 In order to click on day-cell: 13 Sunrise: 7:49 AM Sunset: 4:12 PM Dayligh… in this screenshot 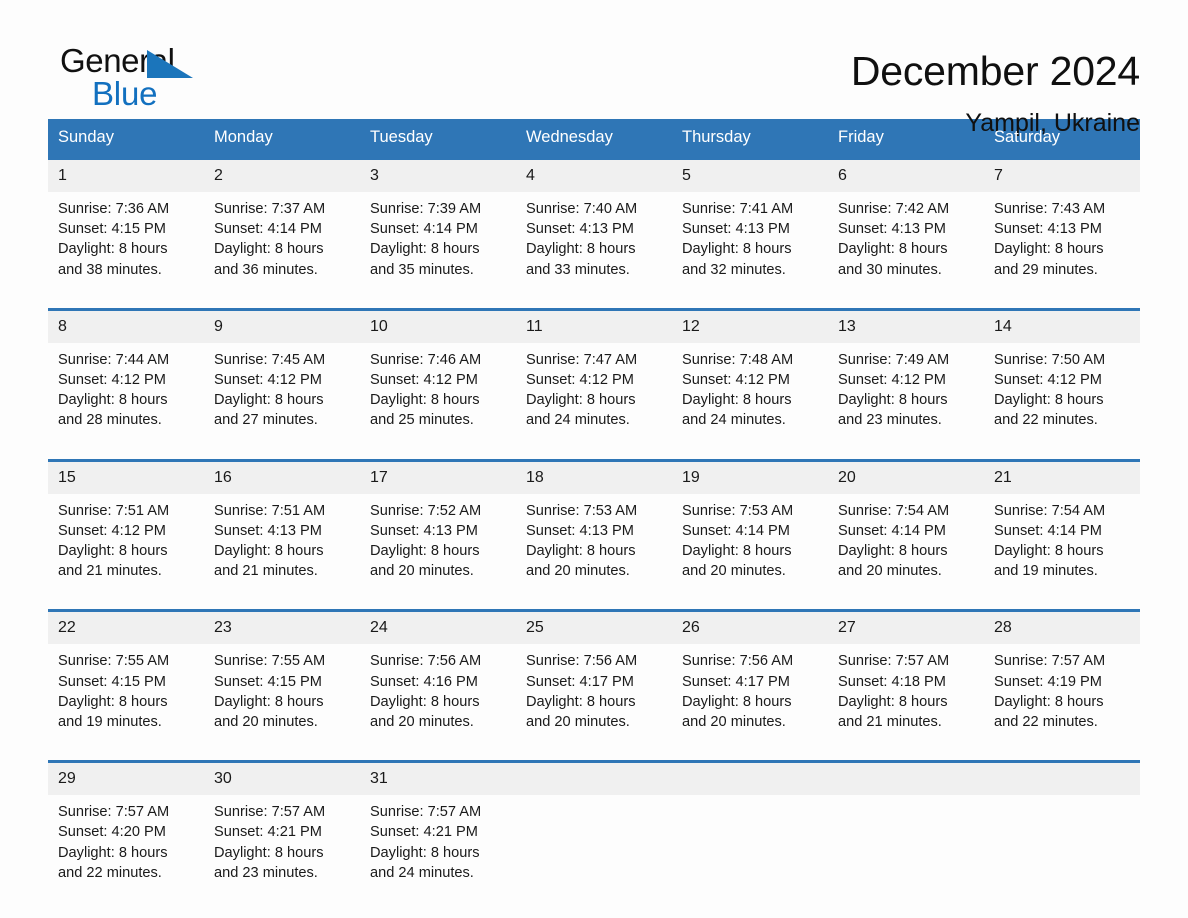, I will do `click(906, 376)`.